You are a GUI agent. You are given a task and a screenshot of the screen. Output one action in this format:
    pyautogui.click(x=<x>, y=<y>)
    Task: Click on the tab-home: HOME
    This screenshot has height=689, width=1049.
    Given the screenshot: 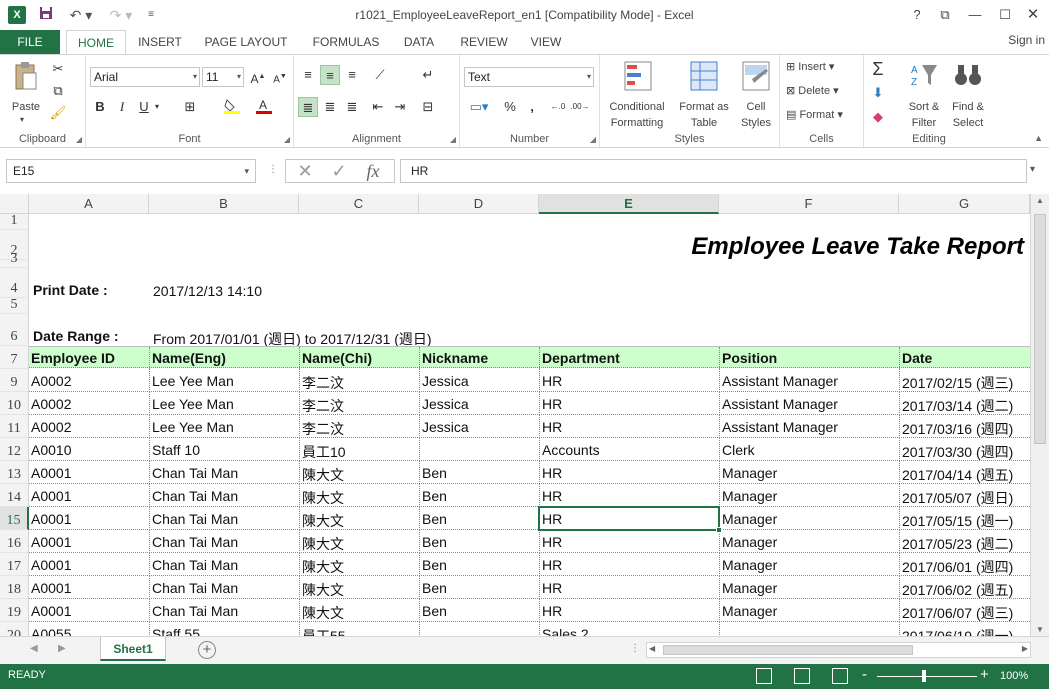 What is the action you would take?
    pyautogui.click(x=96, y=42)
    